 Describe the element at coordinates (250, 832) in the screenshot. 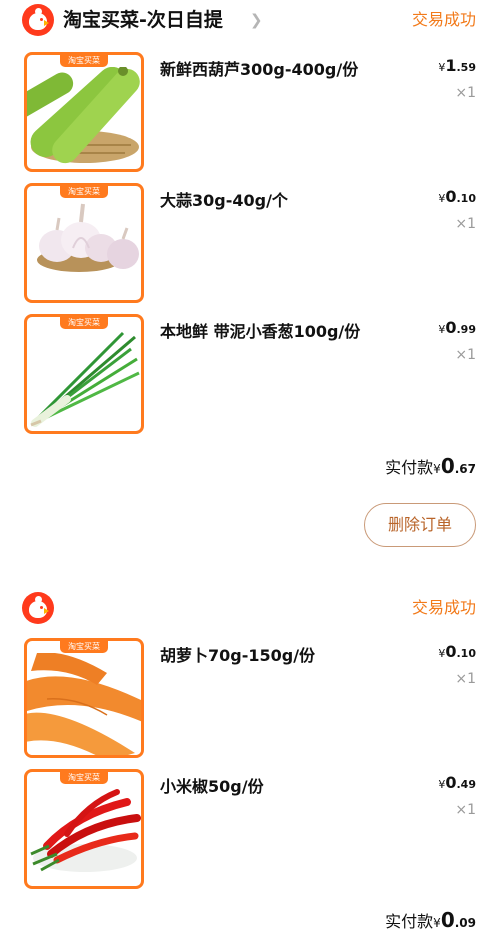

I see `order-item: 淘宝买菜 小米椒50g/份 ¥0.49 ×1` at that location.